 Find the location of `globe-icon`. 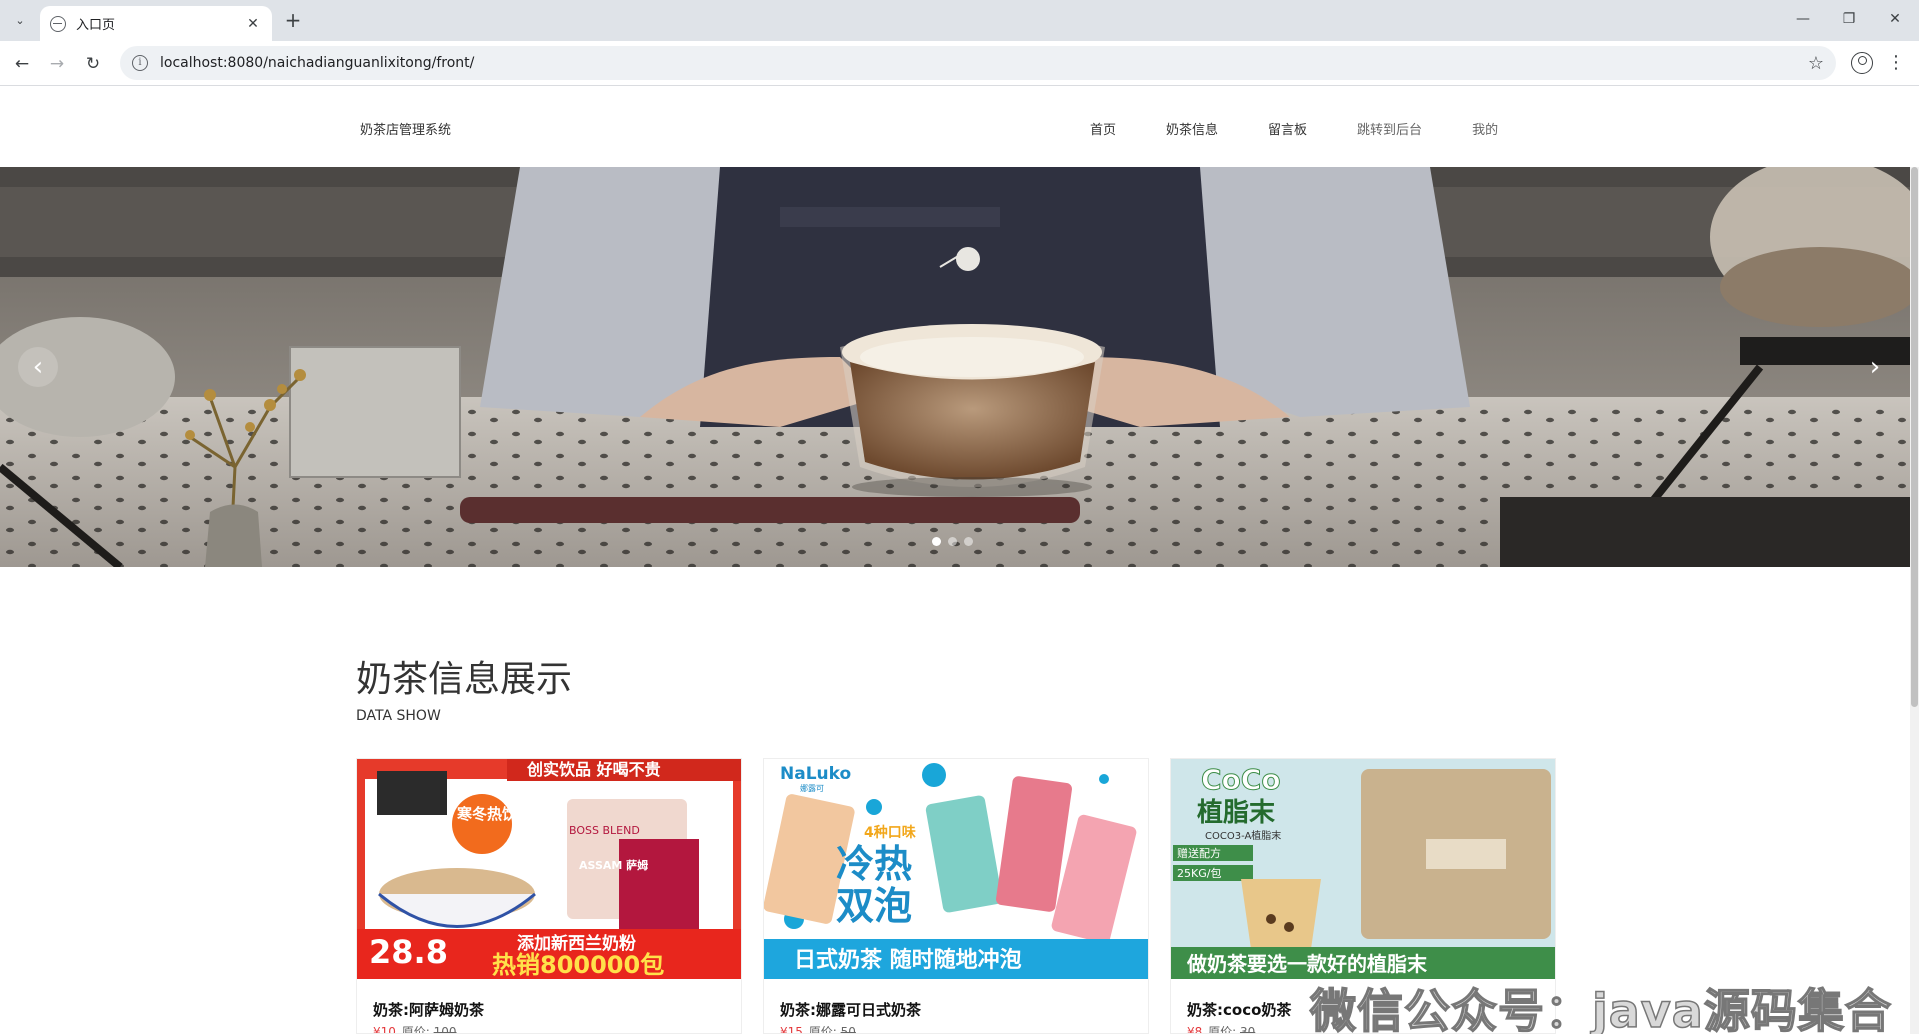

globe-icon is located at coordinates (58, 23).